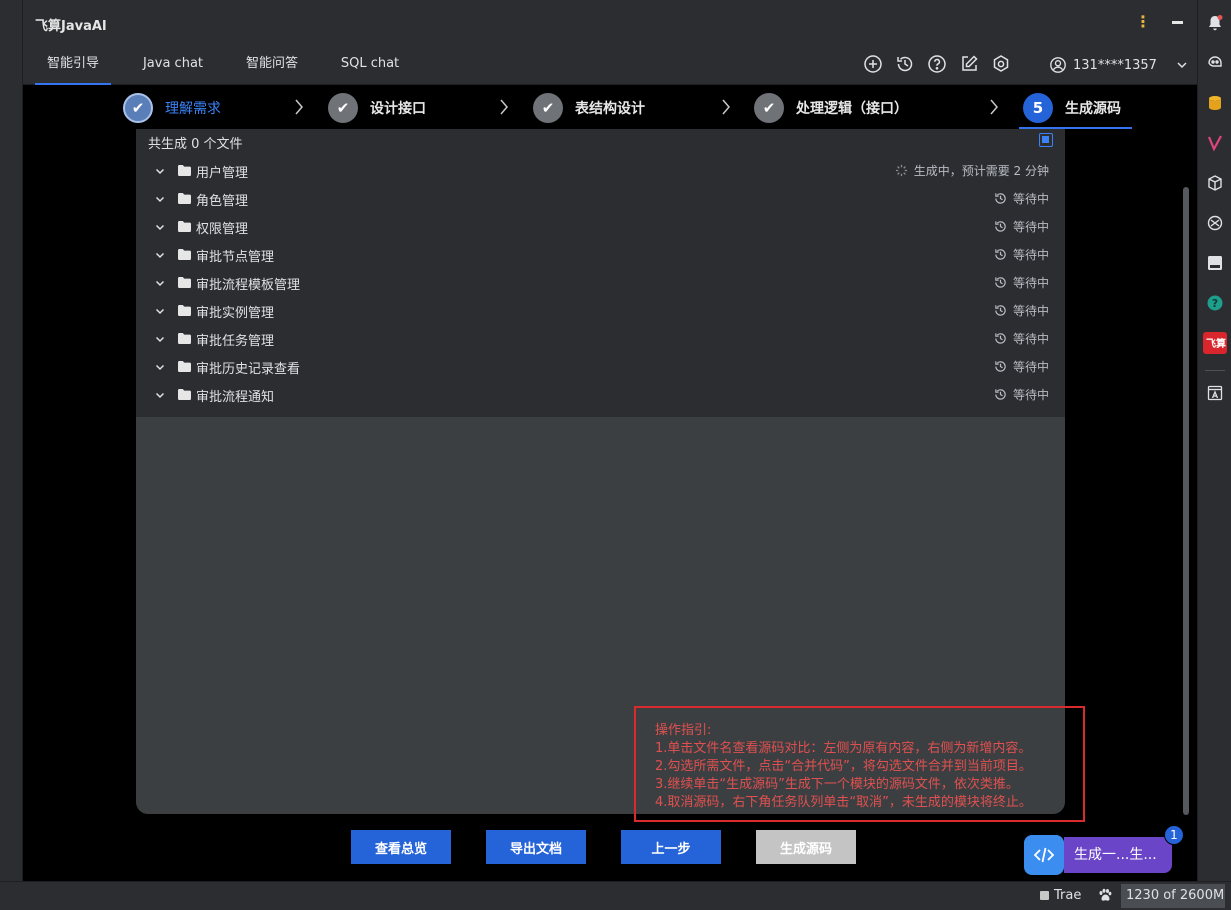  What do you see at coordinates (1177, 22) in the screenshot?
I see `minimize-icon` at bounding box center [1177, 22].